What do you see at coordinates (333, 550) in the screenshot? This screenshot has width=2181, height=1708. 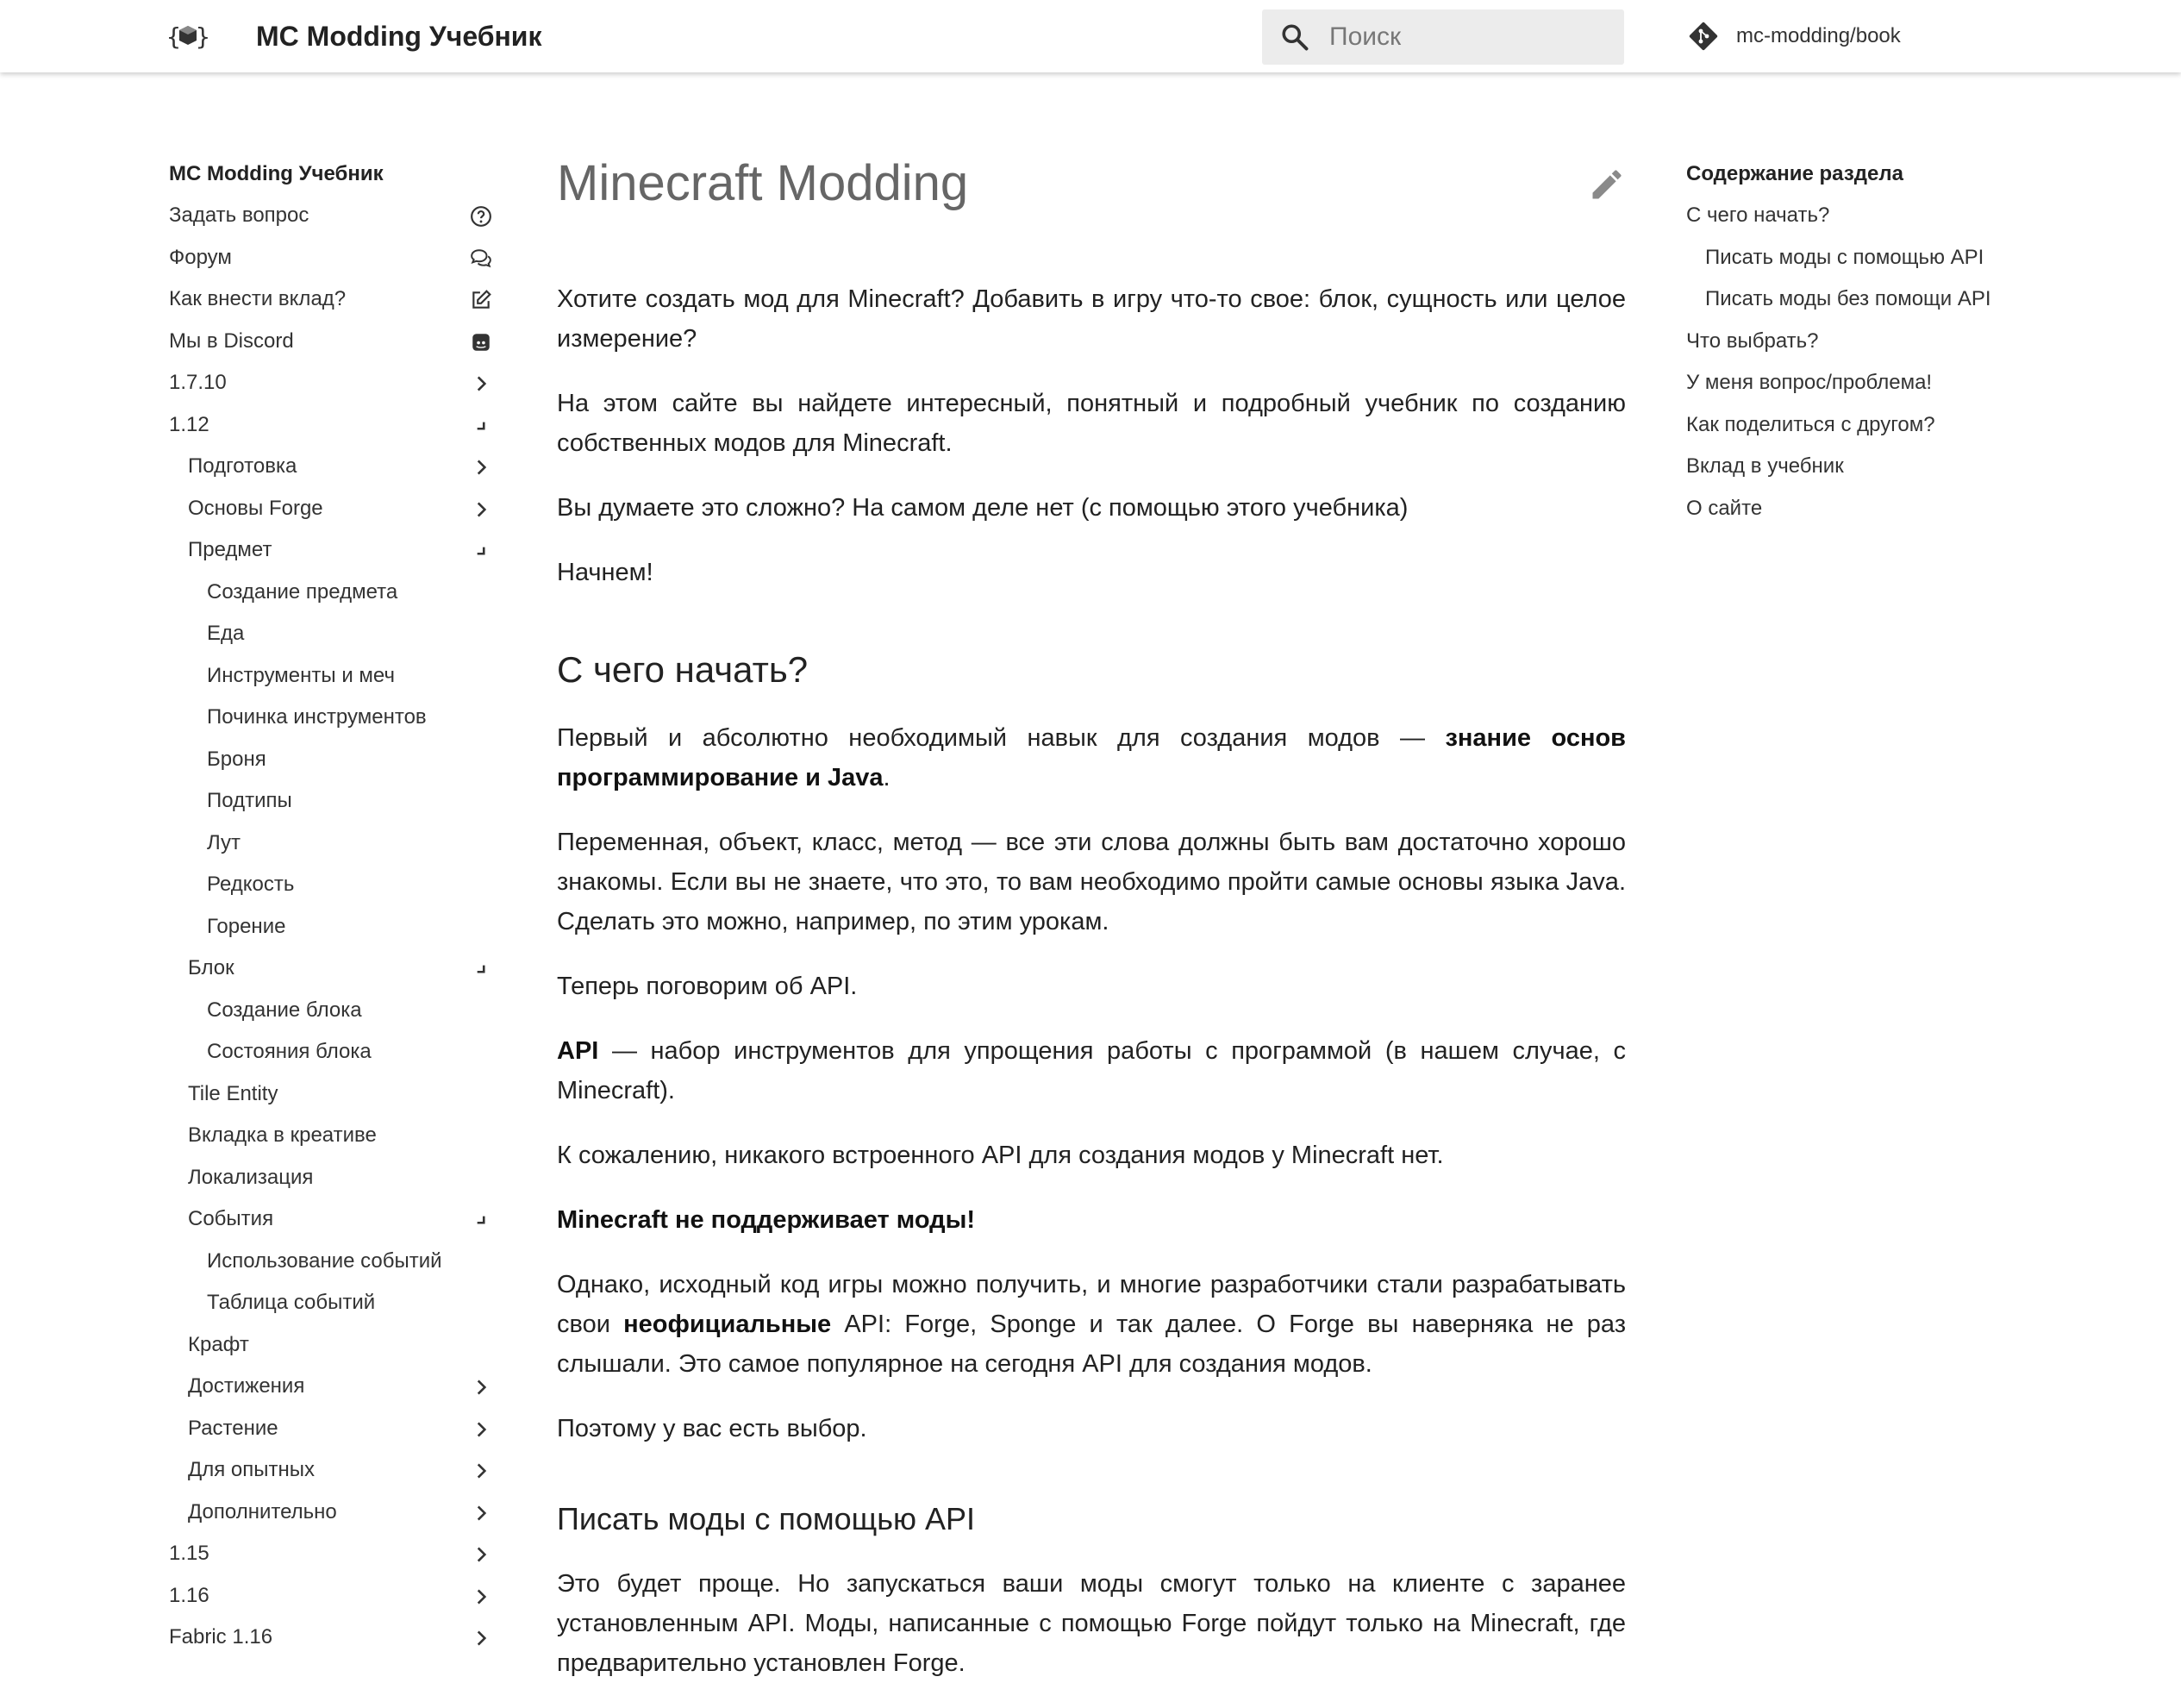 I see `nav-item-item: Предмет` at bounding box center [333, 550].